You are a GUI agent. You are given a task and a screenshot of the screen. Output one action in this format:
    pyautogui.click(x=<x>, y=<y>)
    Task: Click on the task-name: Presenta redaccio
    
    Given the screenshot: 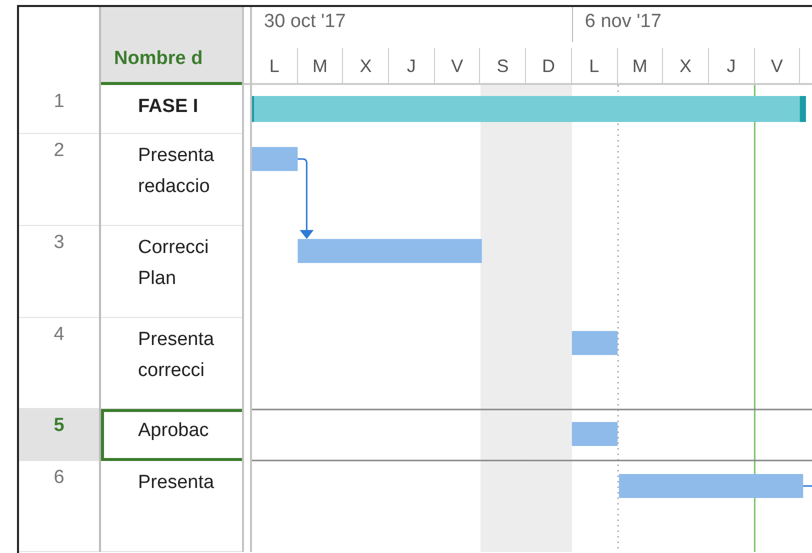 What is the action you would take?
    pyautogui.click(x=176, y=171)
    